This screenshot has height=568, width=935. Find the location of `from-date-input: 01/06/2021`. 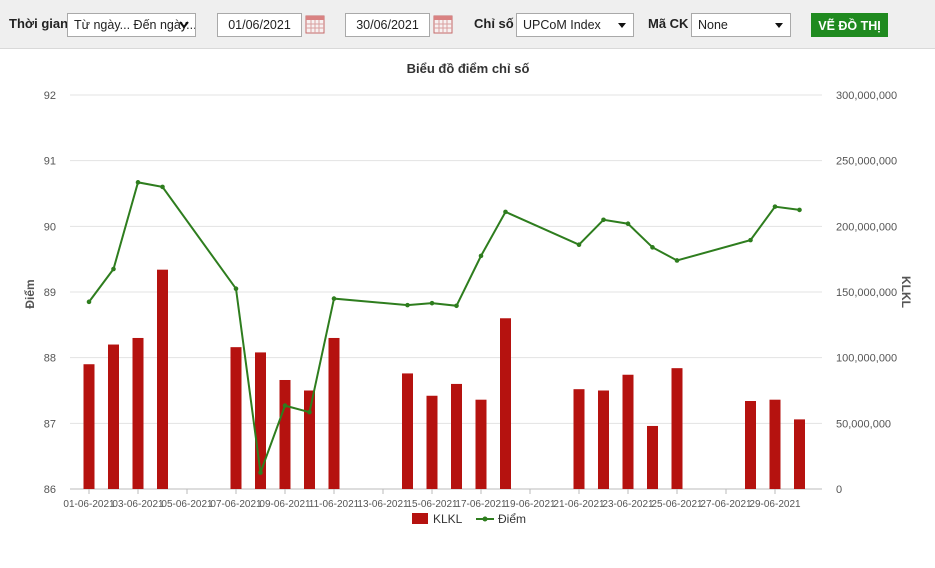

from-date-input: 01/06/2021 is located at coordinates (259, 25).